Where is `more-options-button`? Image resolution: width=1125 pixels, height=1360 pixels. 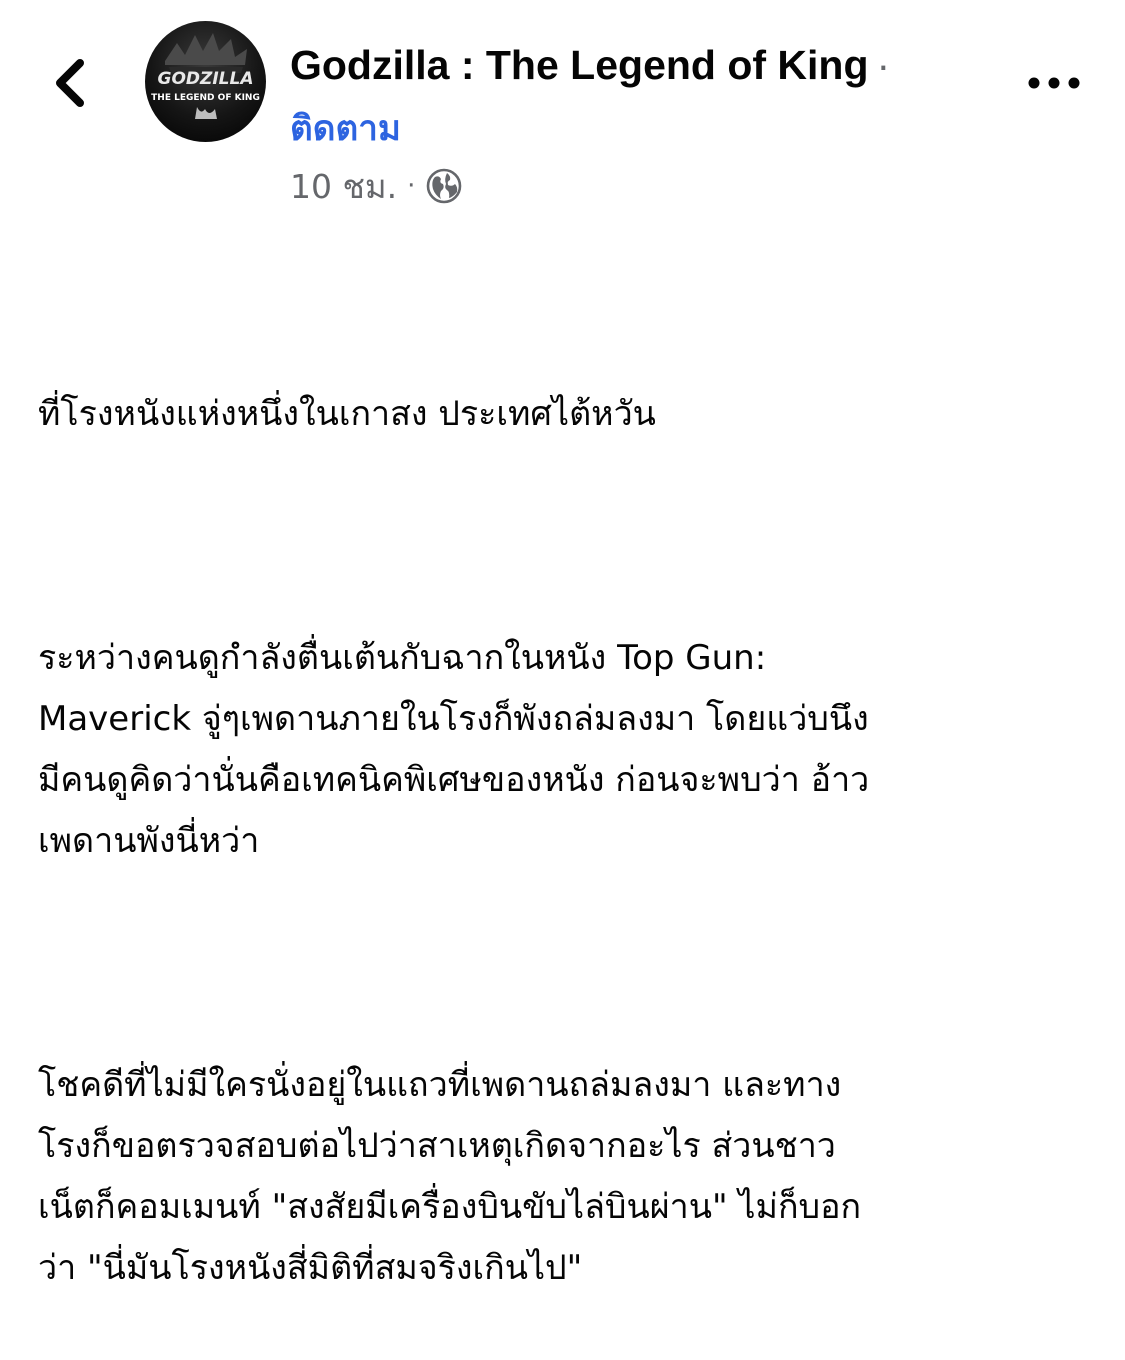 more-options-button is located at coordinates (1054, 83).